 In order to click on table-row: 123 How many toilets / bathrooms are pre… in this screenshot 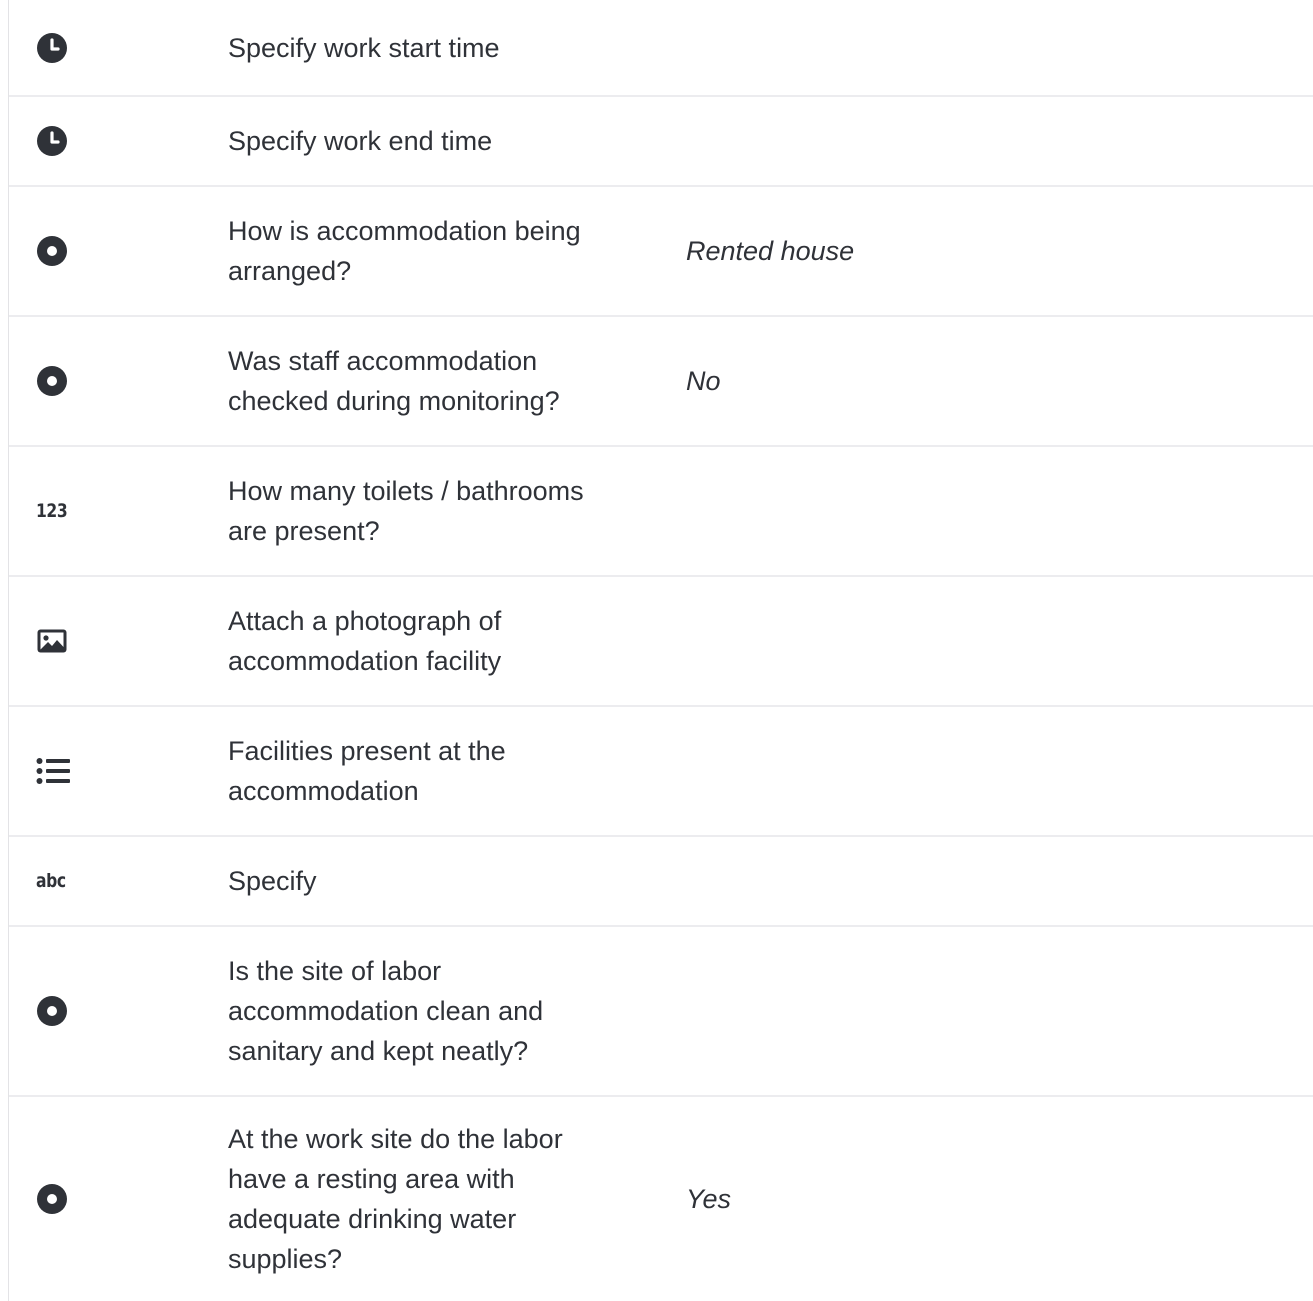, I will do `click(661, 512)`.